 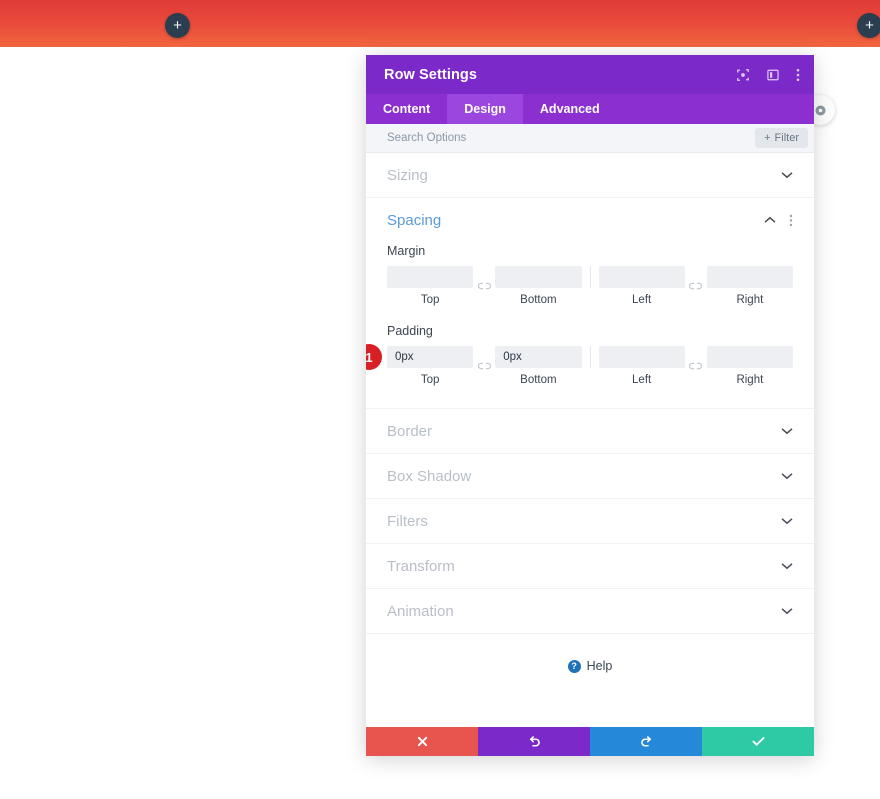 What do you see at coordinates (430, 300) in the screenshot?
I see `margin-top-caption: Top` at bounding box center [430, 300].